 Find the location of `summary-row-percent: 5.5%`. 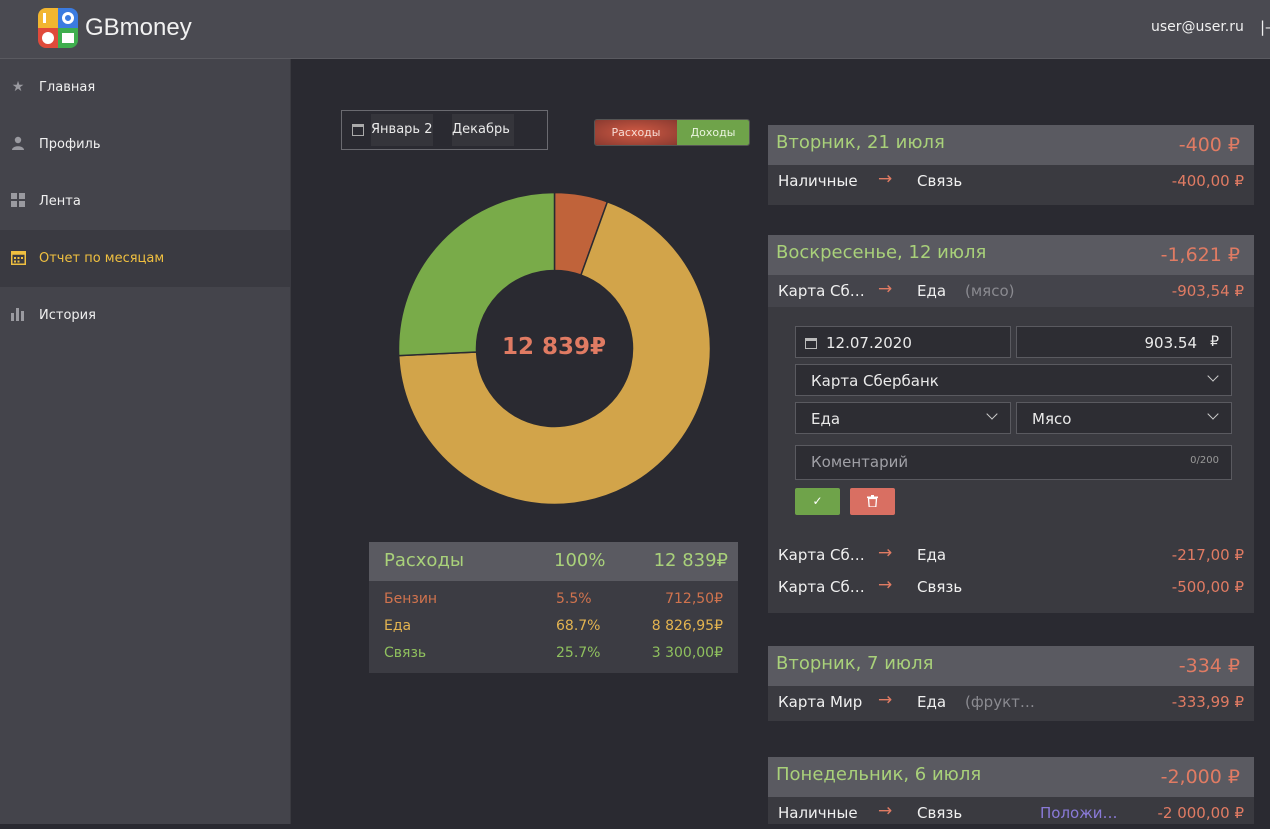

summary-row-percent: 5.5% is located at coordinates (574, 599).